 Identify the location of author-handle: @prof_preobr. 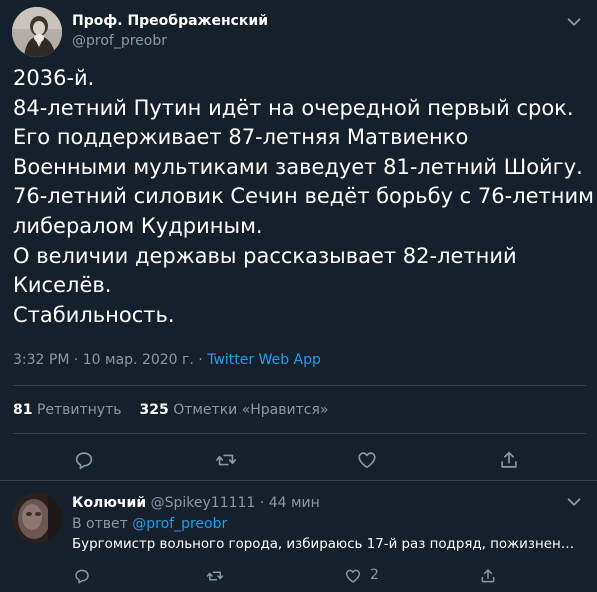
(119, 41).